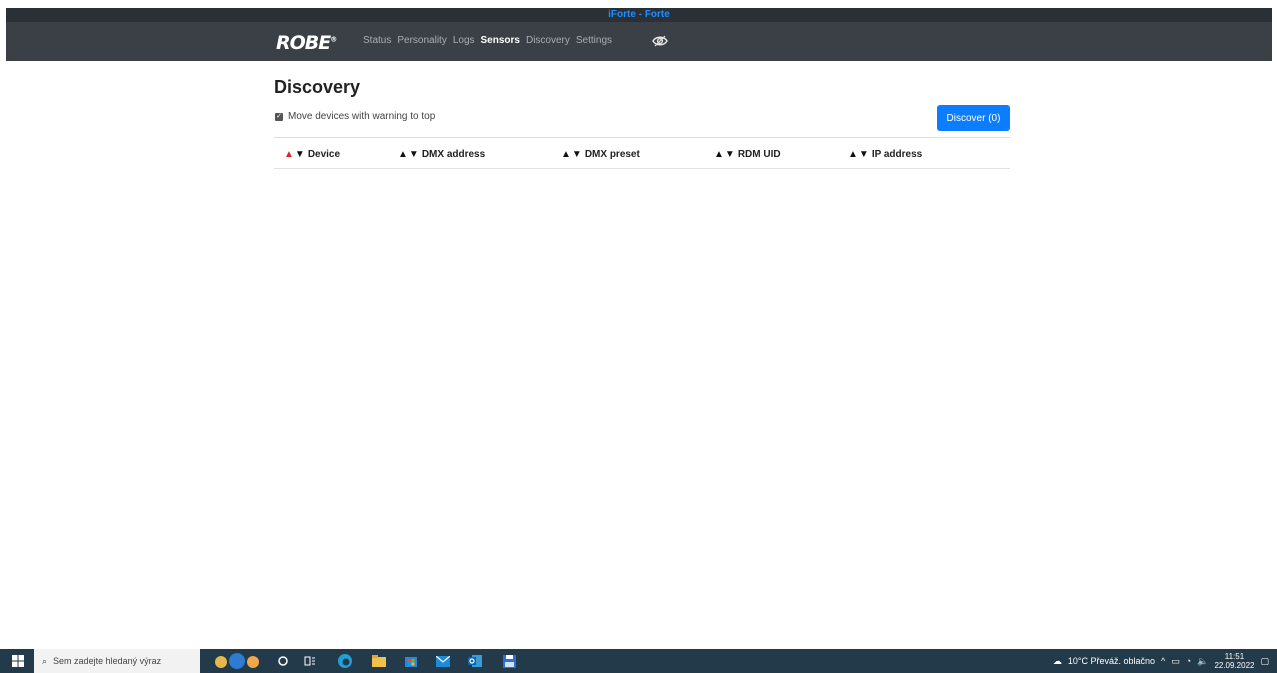  I want to click on nav-item-settings: Settings, so click(594, 40).